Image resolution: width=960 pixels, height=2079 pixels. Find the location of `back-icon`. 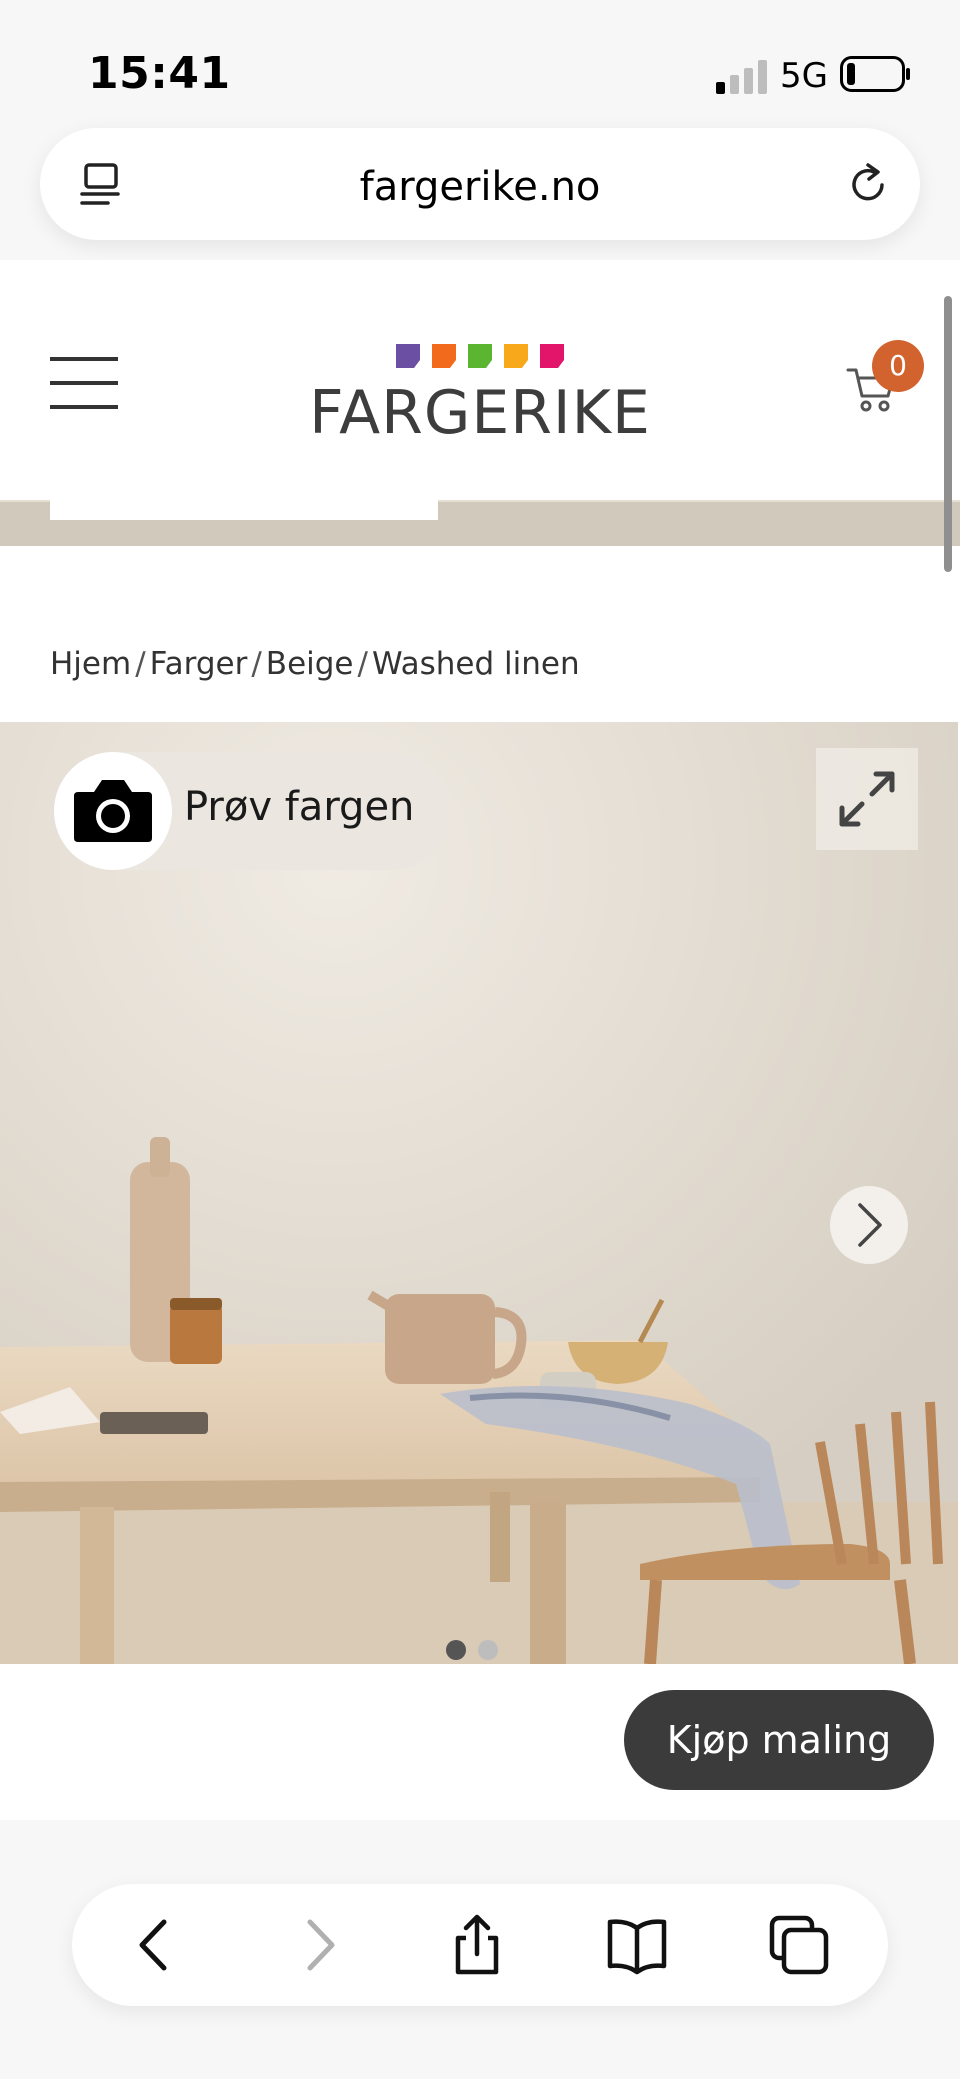

back-icon is located at coordinates (155, 1945).